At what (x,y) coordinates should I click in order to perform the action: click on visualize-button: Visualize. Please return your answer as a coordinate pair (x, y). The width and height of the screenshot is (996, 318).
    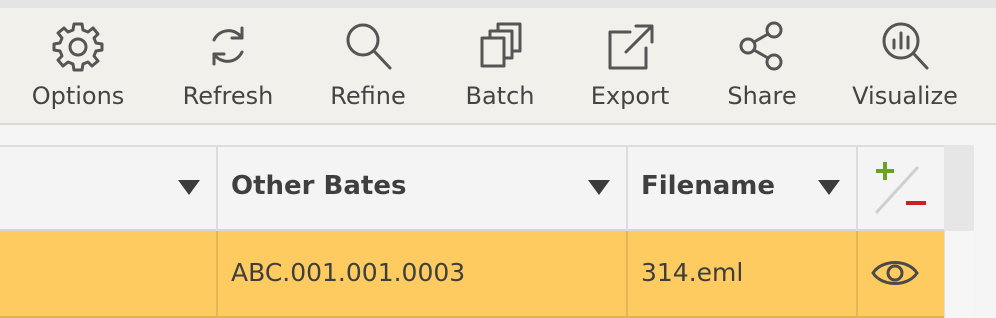
    Looking at the image, I should click on (905, 65).